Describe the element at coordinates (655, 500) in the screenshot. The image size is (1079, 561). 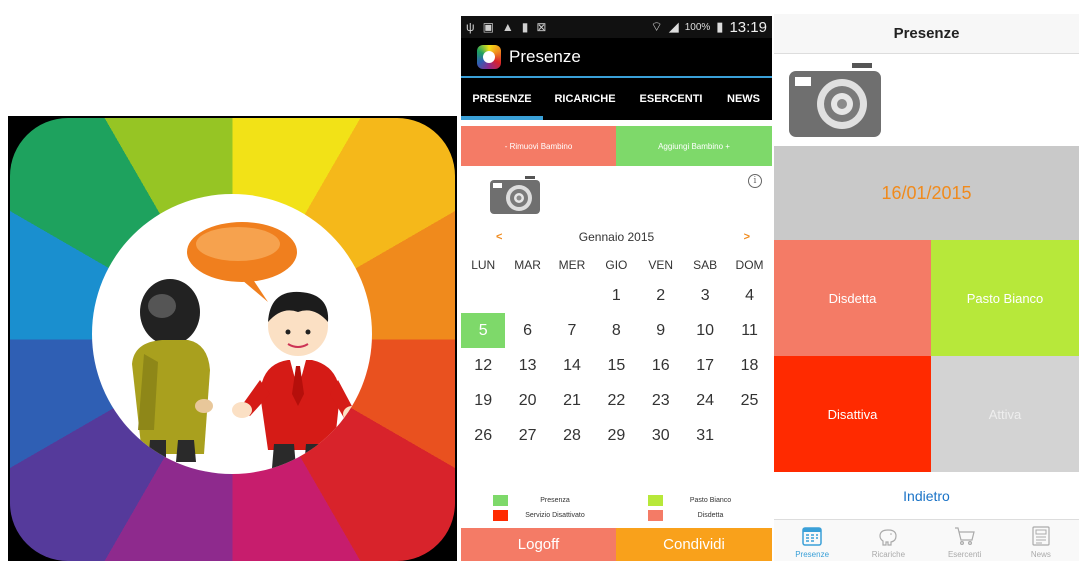
I see `legend-swatch-pasto-bianco` at that location.